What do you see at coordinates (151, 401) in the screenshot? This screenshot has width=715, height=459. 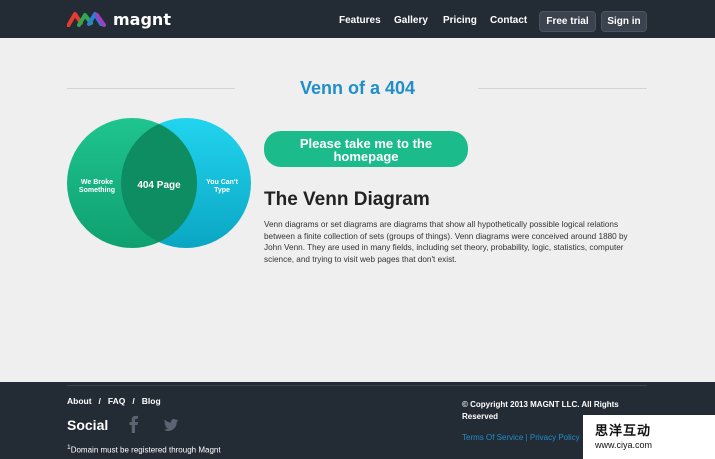 I see `footer-link-blog: Blog` at bounding box center [151, 401].